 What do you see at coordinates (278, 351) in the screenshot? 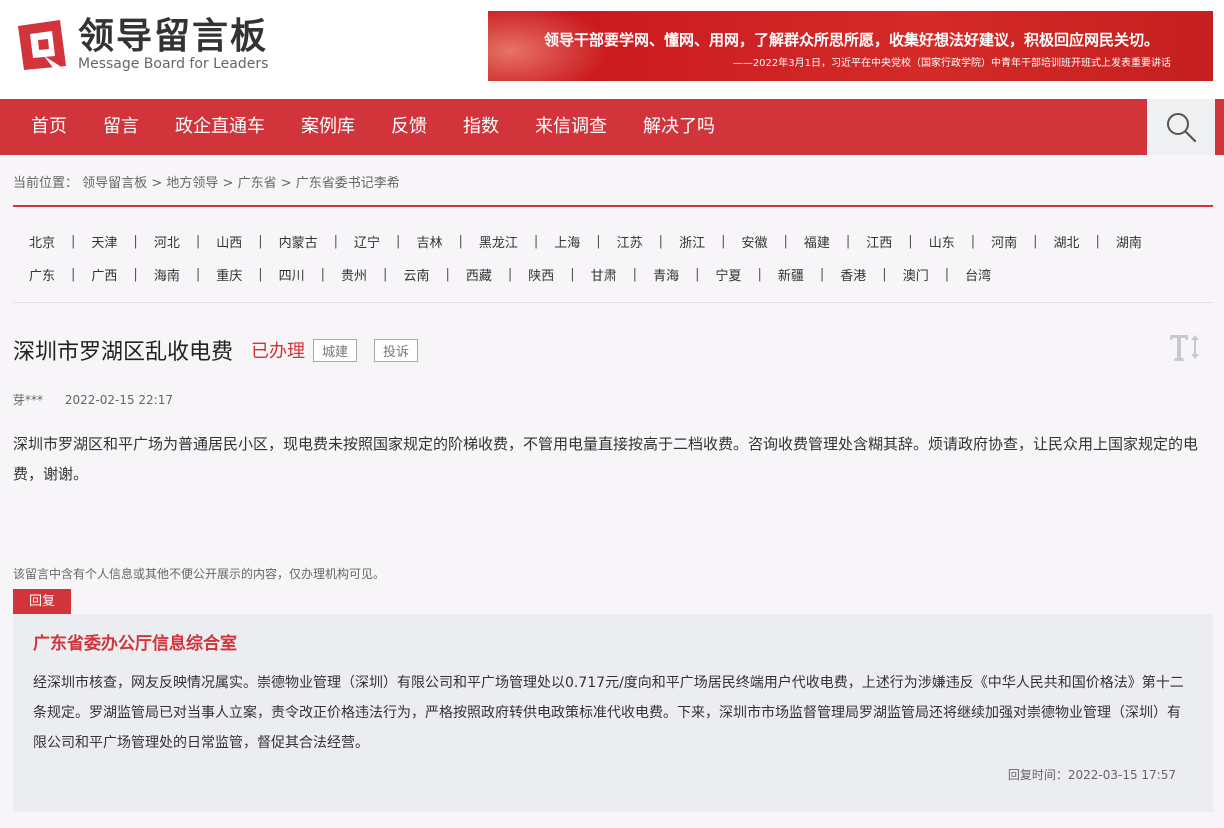
I see `status-badge: 已办理` at bounding box center [278, 351].